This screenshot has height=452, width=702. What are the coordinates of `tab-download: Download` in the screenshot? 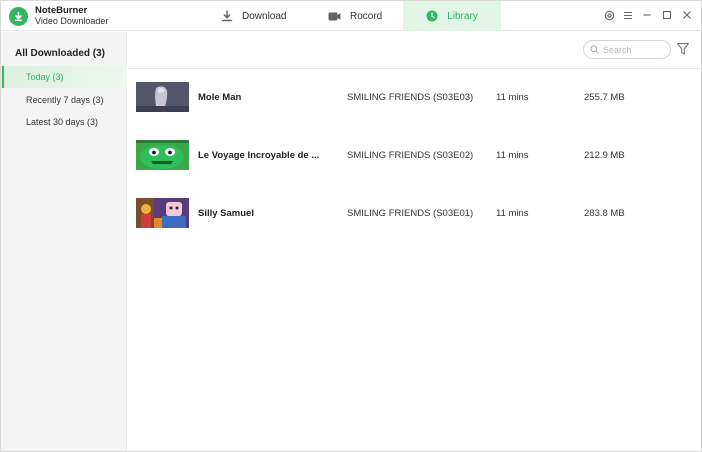 It's located at (253, 16).